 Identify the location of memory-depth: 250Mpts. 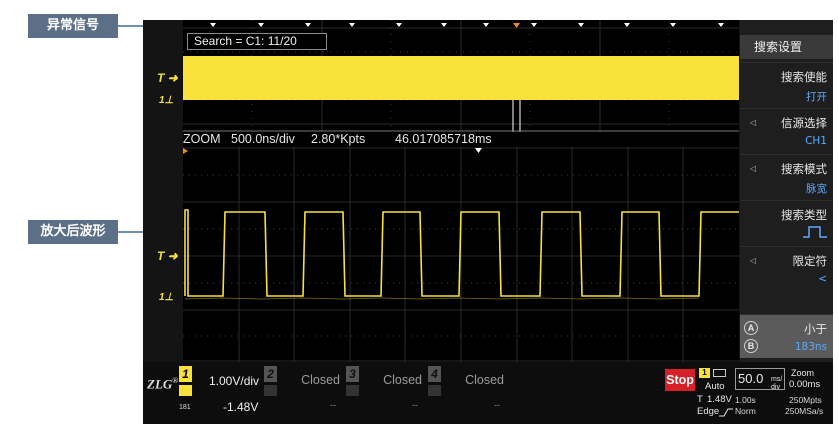
(805, 400).